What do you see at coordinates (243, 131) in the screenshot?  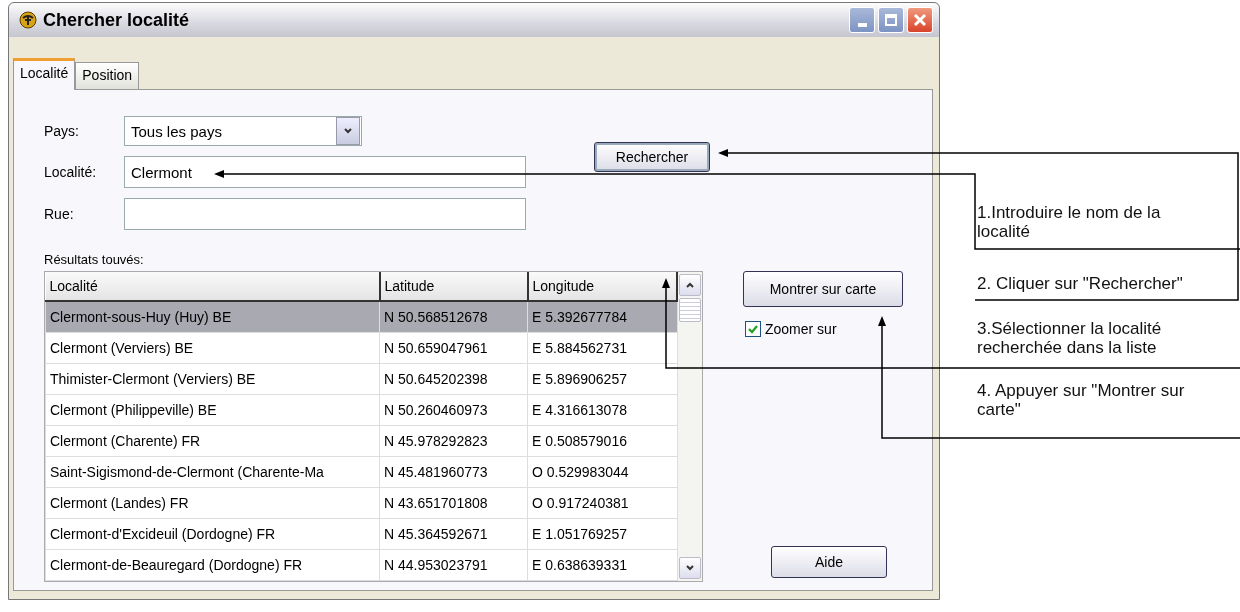 I see `country-dropdown: Tous les pays` at bounding box center [243, 131].